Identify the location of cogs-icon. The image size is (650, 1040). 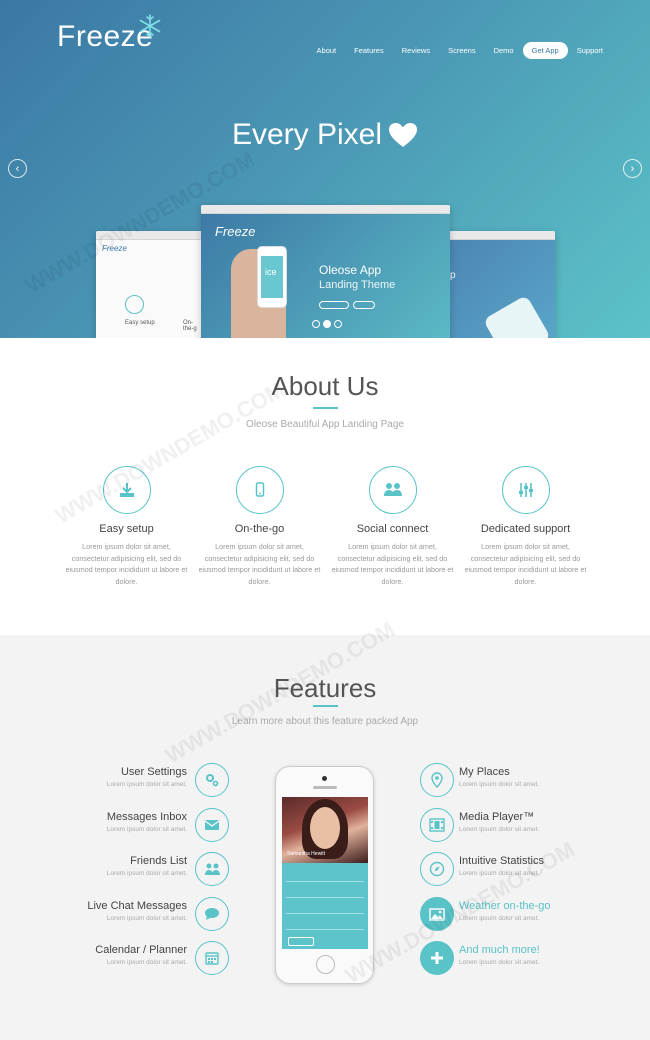
(212, 780).